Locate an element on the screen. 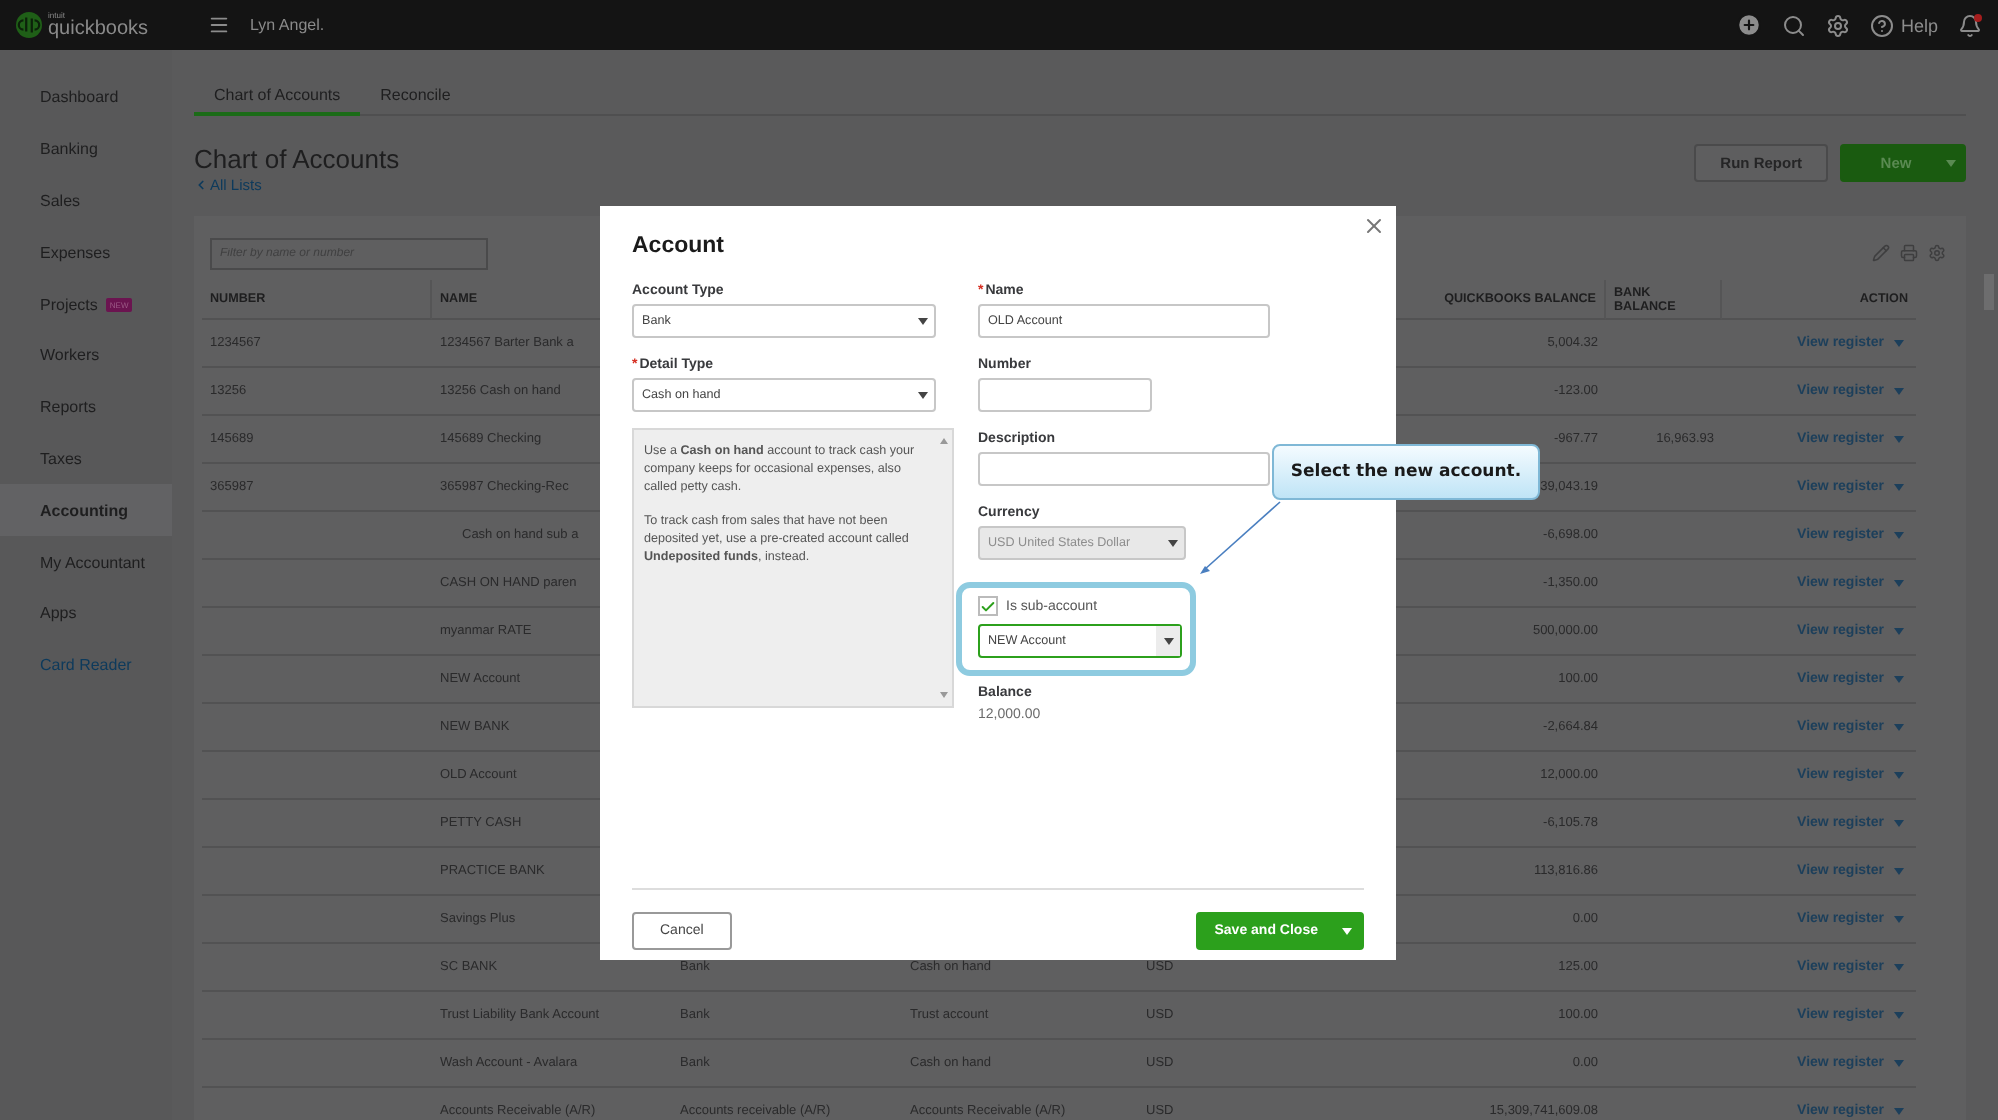 The height and width of the screenshot is (1120, 1998). help-icon is located at coordinates (1882, 25).